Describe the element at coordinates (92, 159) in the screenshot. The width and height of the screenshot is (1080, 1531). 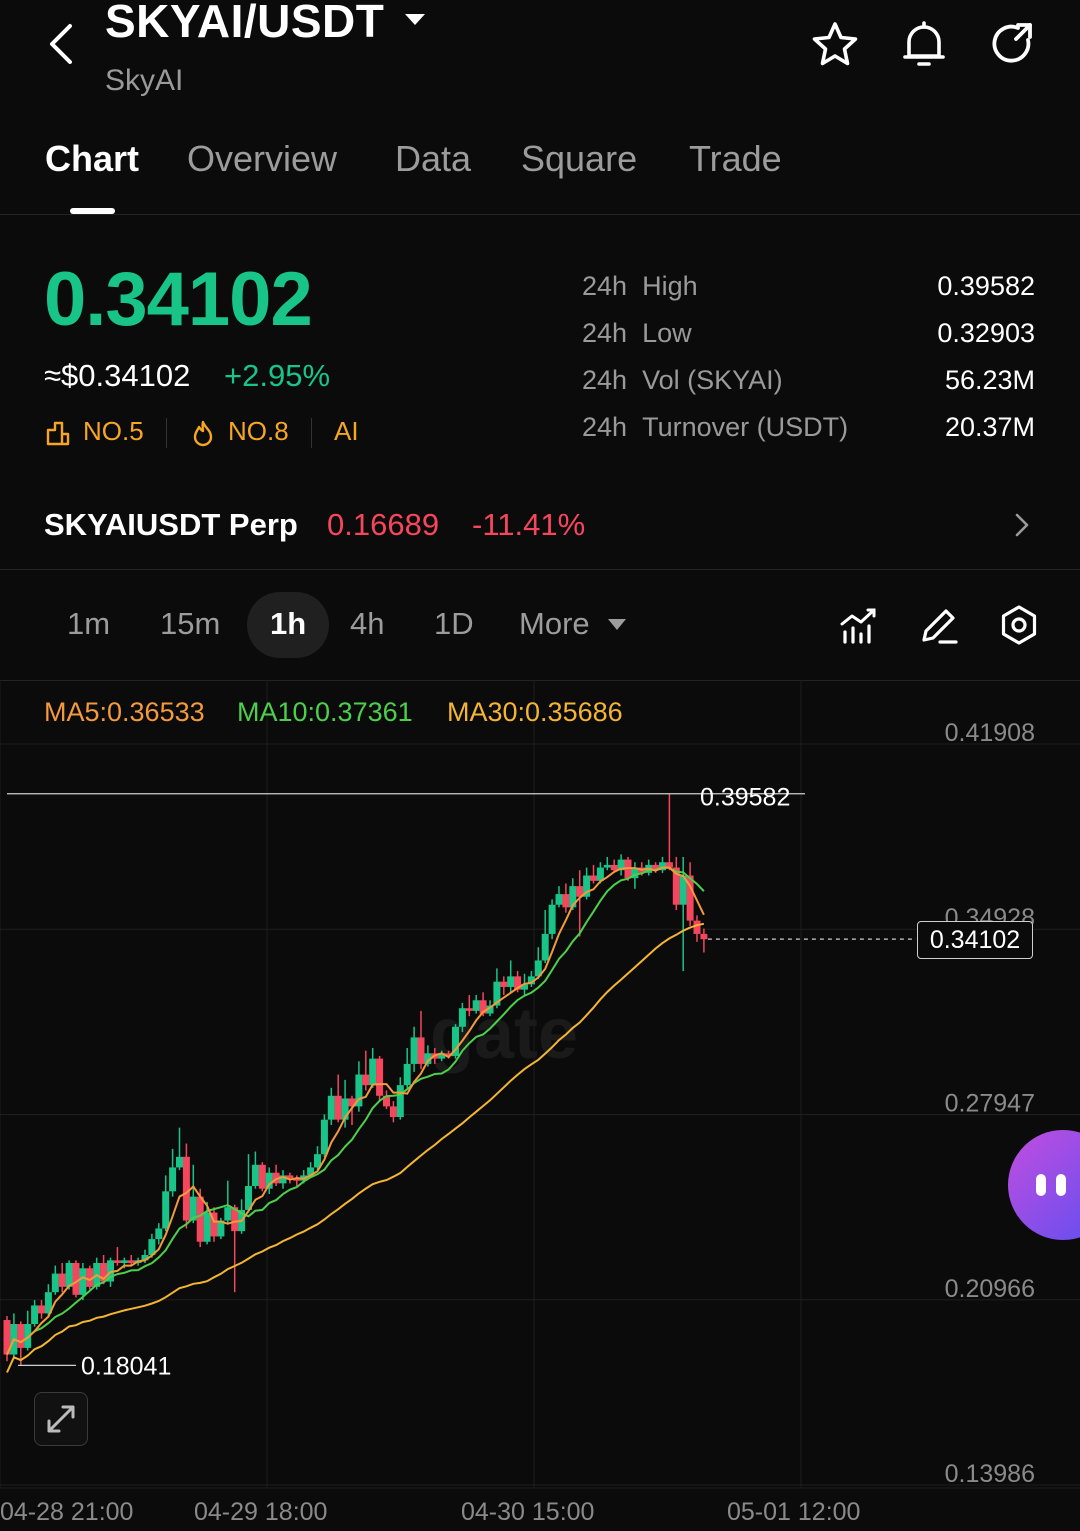
I see `tab-chart: Chart` at that location.